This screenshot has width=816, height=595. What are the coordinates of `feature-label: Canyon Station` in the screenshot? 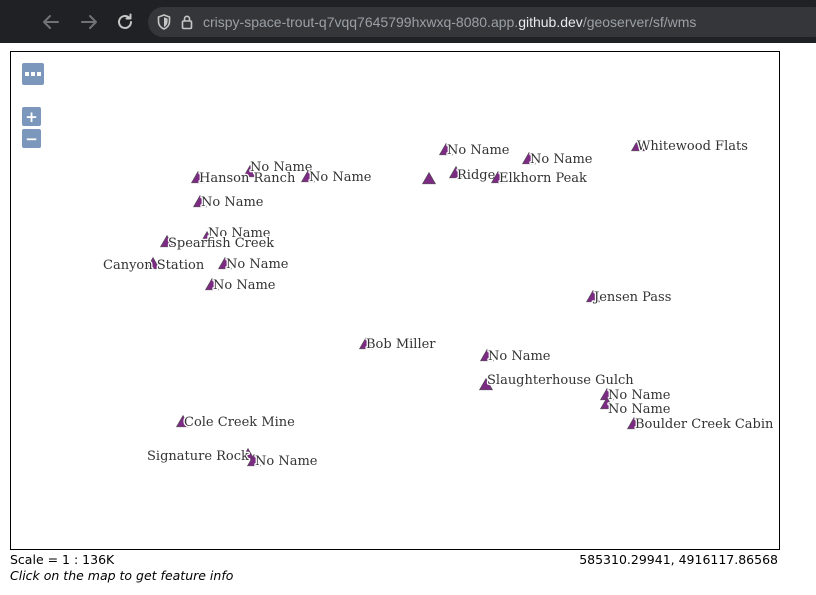 It's located at (154, 265).